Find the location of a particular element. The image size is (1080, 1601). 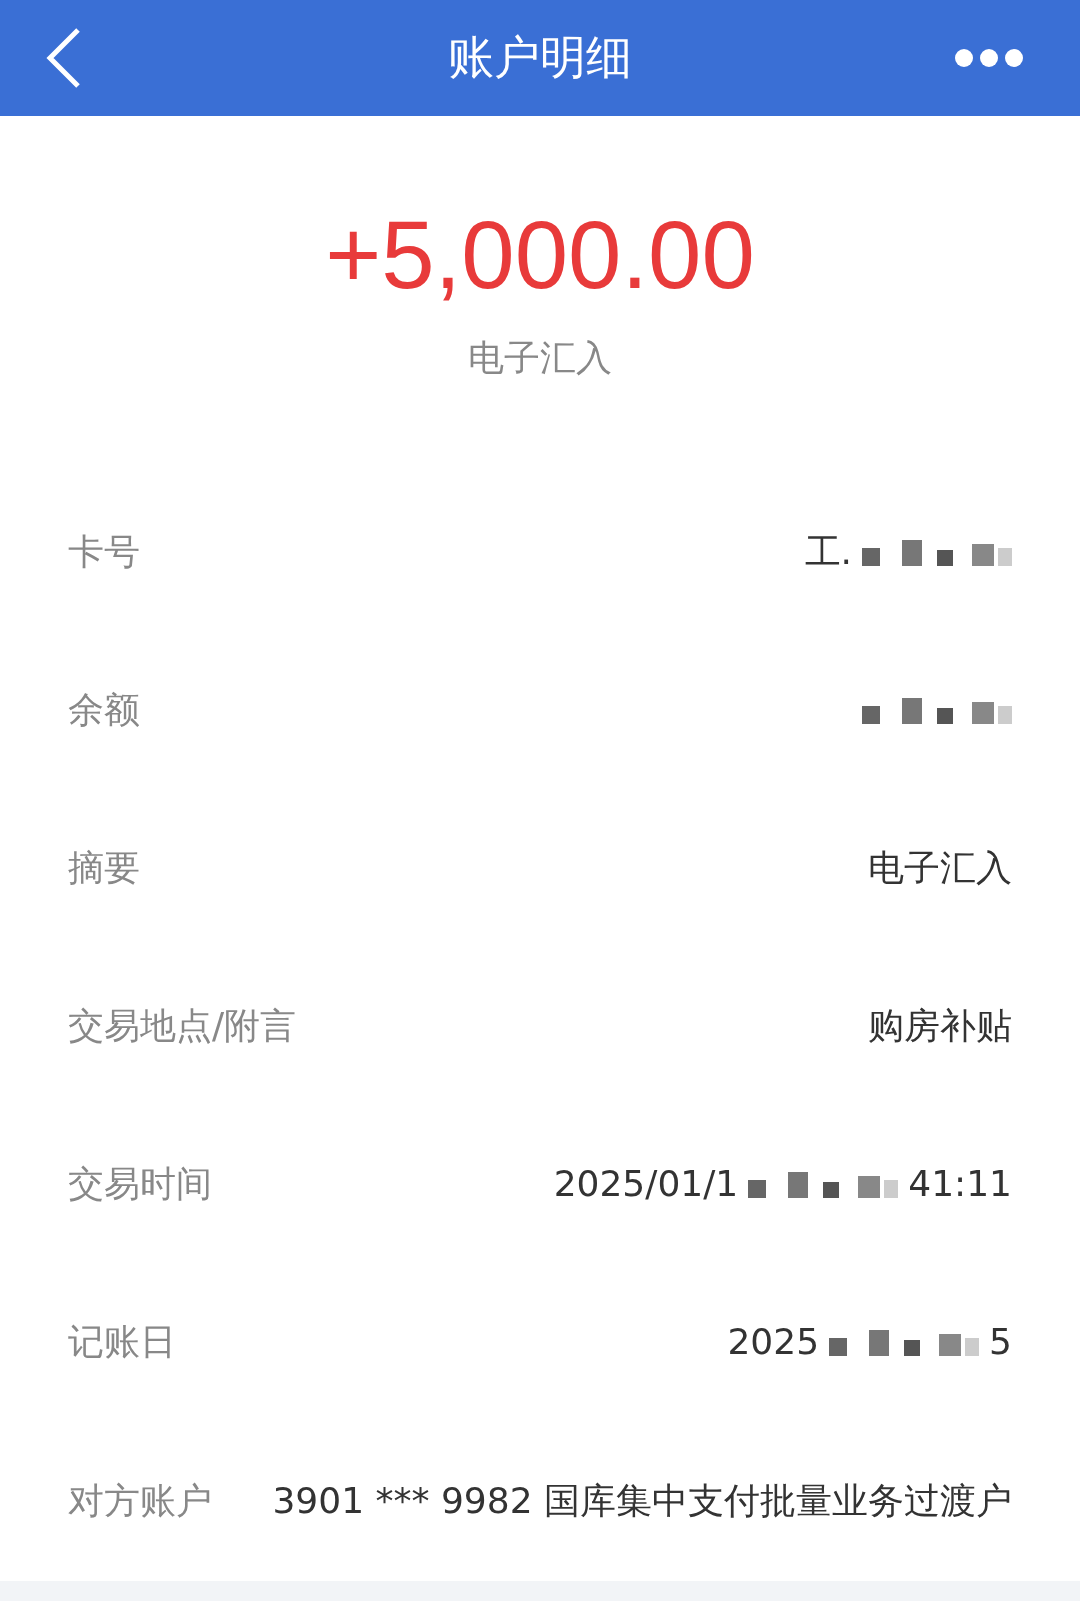

field-label: 记账日 is located at coordinates (122, 1341).